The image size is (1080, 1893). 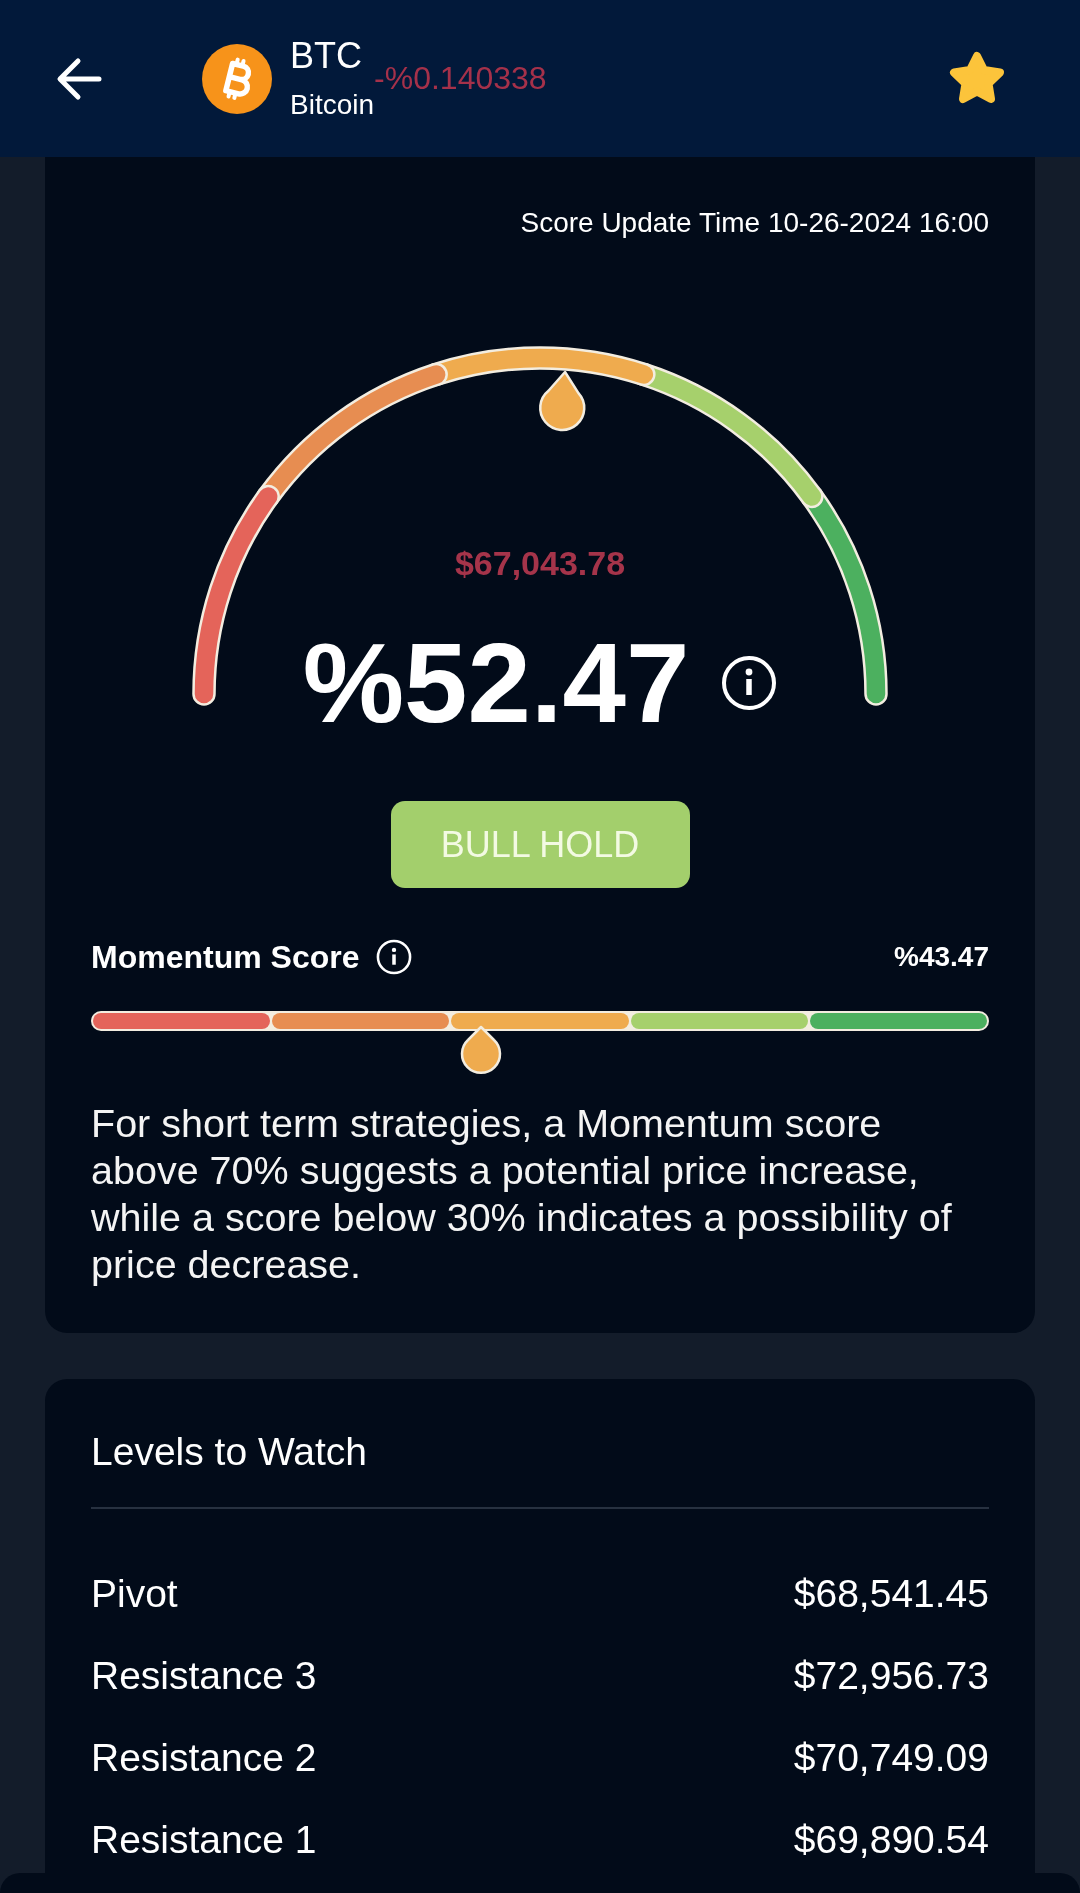 I want to click on level-label: Resistance 3, so click(x=204, y=1676).